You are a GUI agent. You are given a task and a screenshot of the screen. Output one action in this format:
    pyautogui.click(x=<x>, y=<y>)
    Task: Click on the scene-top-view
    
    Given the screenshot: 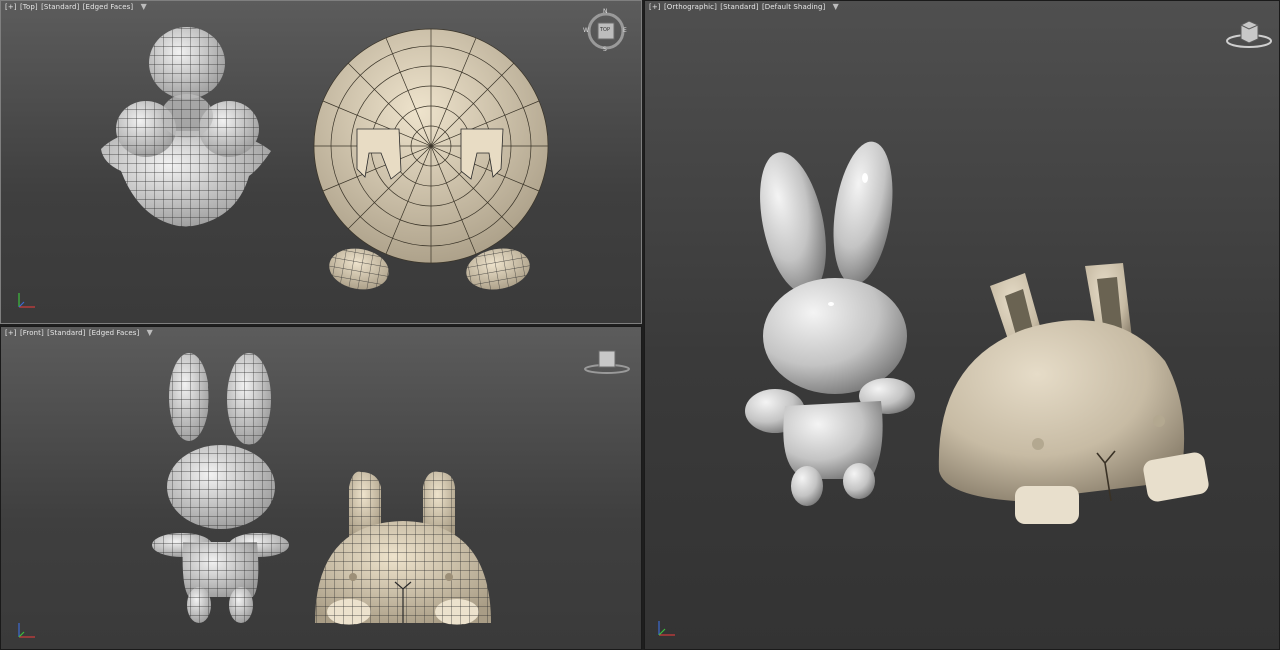 What is the action you would take?
    pyautogui.click(x=325, y=158)
    